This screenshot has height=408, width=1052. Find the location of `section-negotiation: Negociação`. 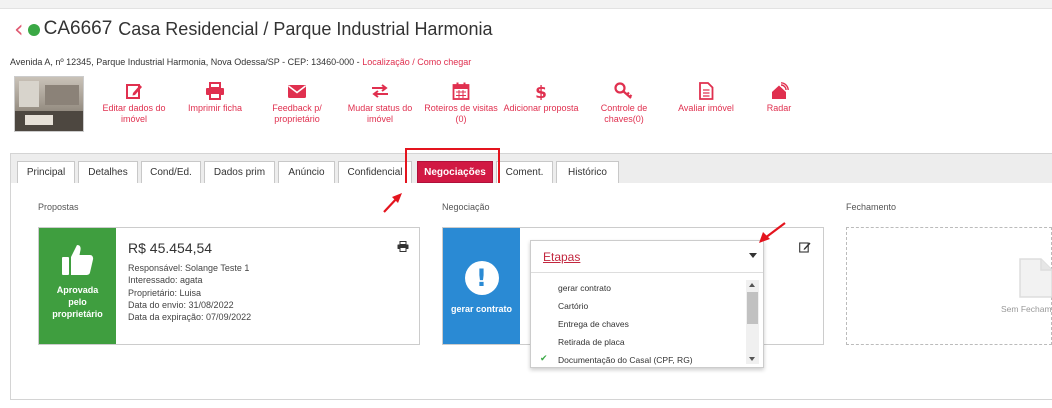

section-negotiation: Negociação is located at coordinates (466, 207).